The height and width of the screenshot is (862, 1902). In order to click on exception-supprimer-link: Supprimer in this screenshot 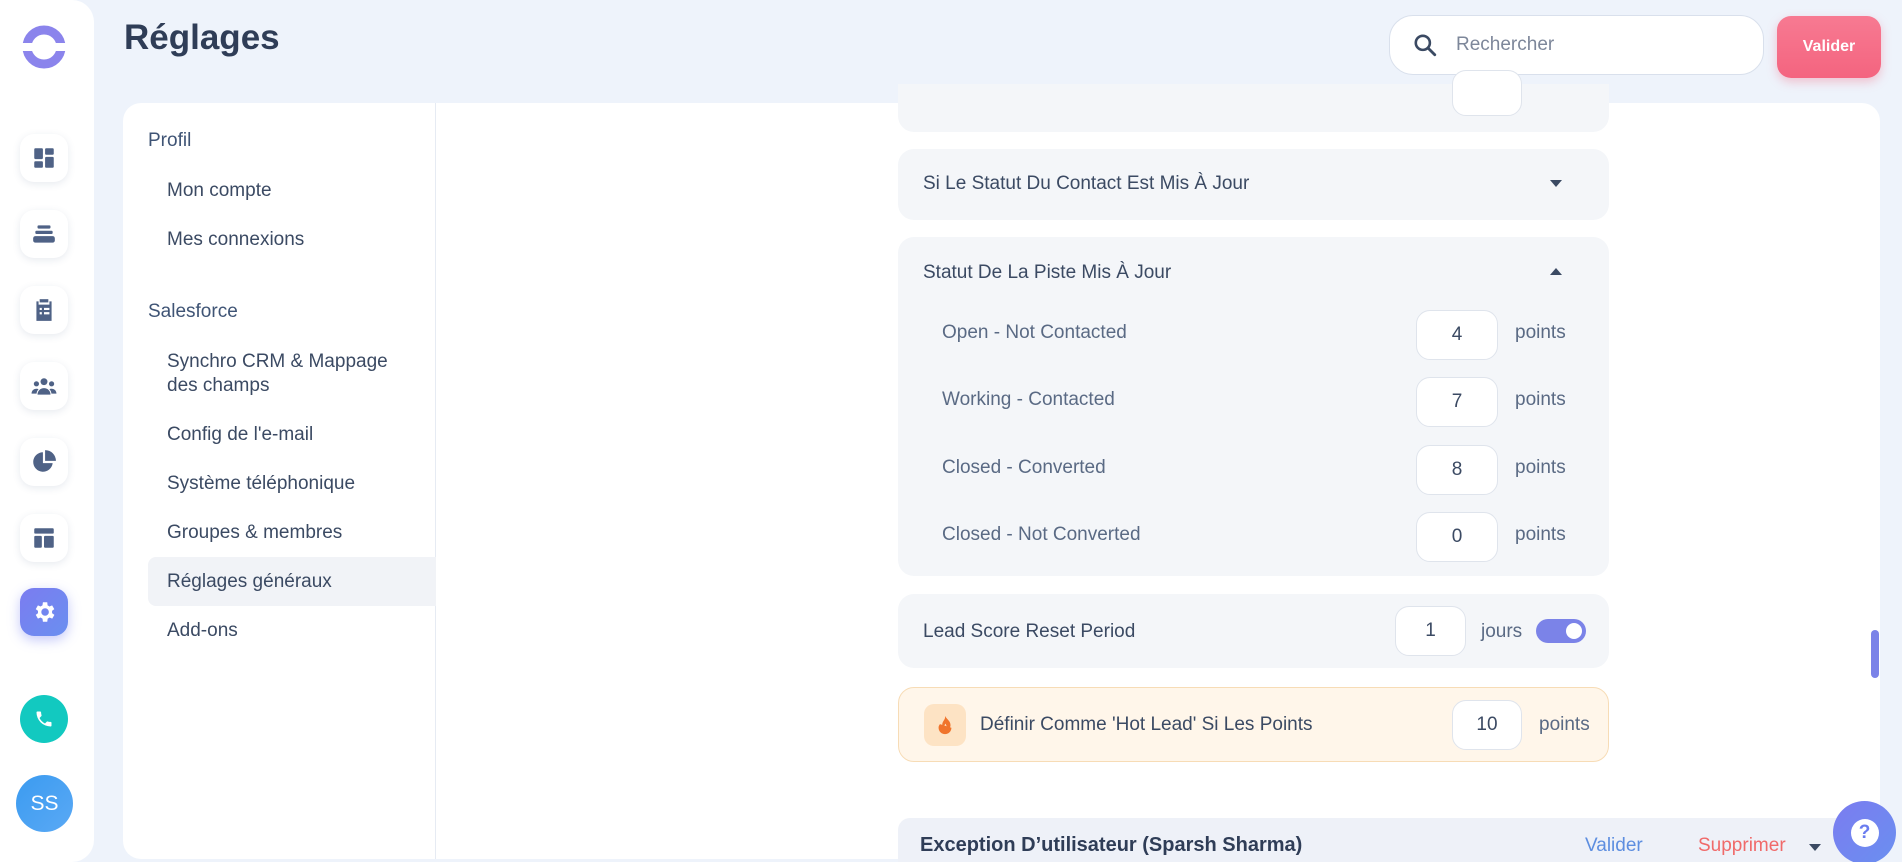, I will do `click(1742, 846)`.